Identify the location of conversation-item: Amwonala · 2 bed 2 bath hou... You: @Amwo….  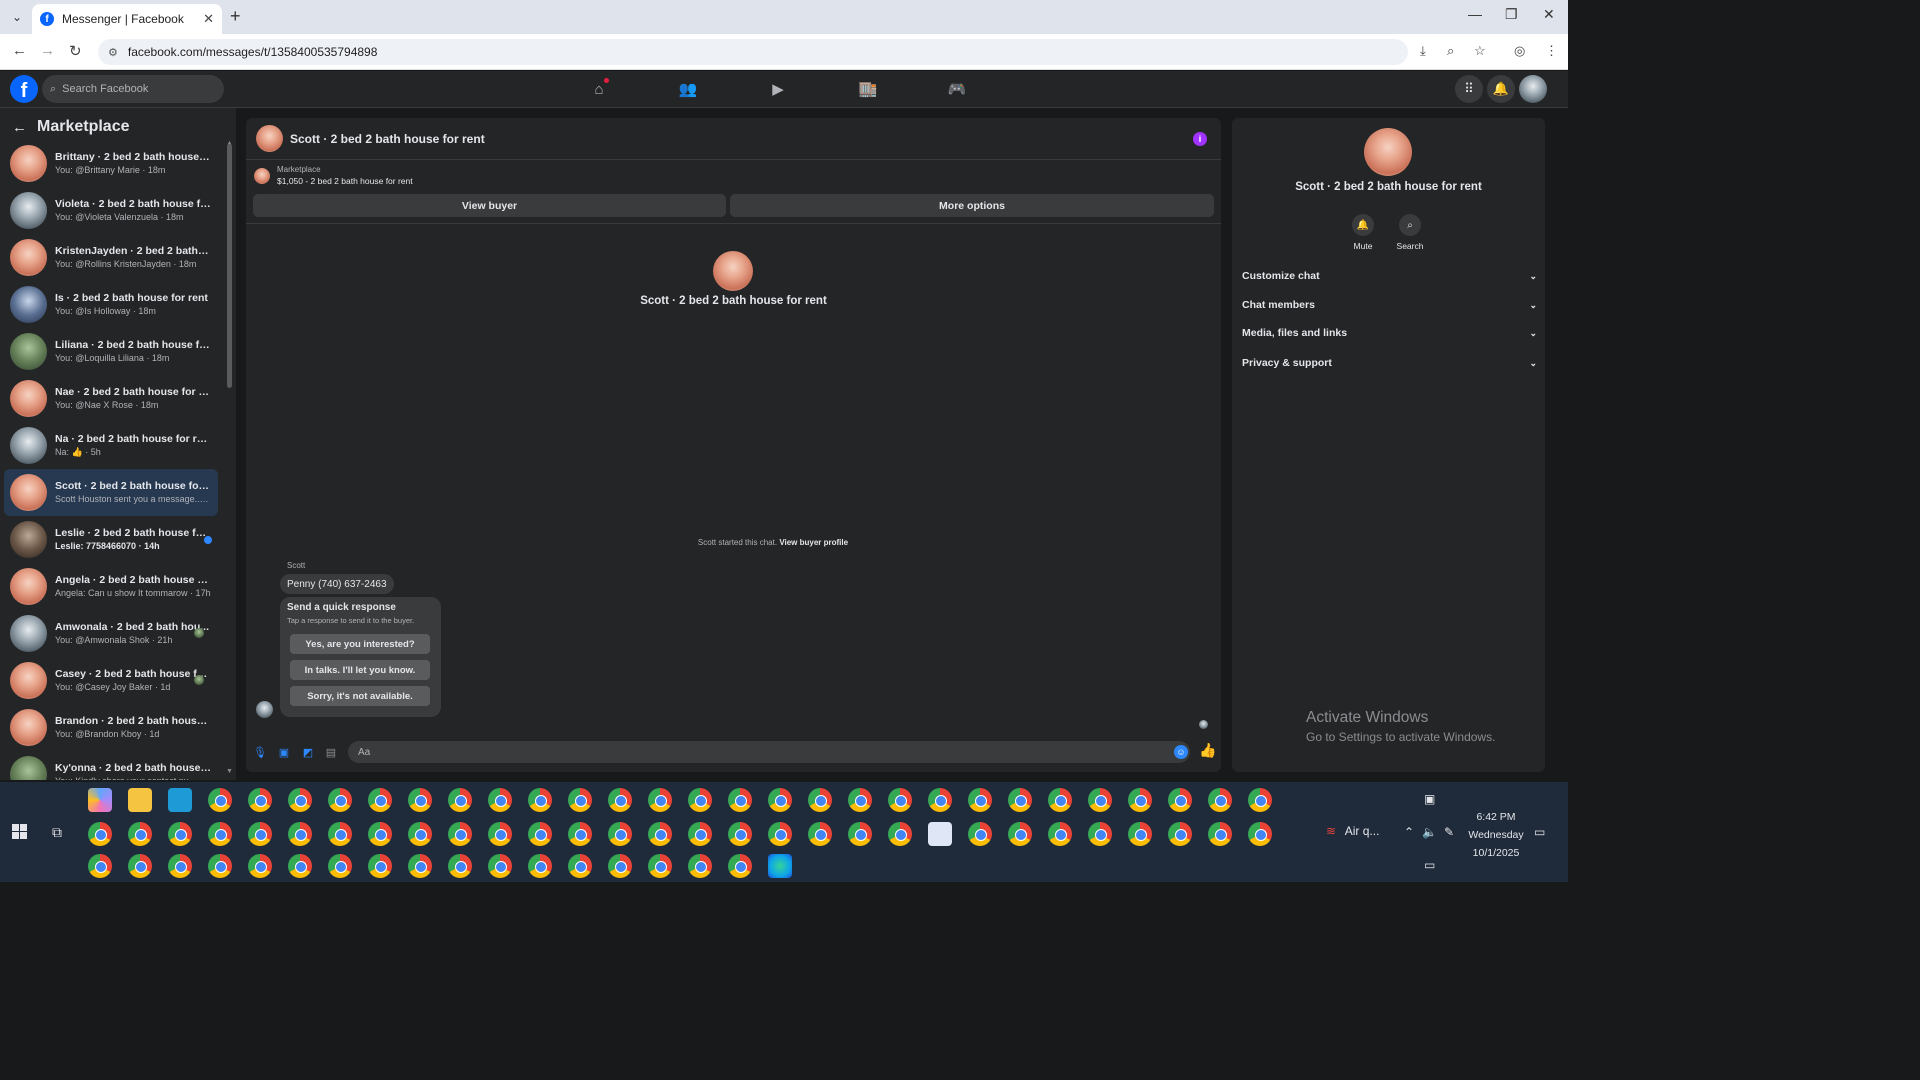
(111, 633).